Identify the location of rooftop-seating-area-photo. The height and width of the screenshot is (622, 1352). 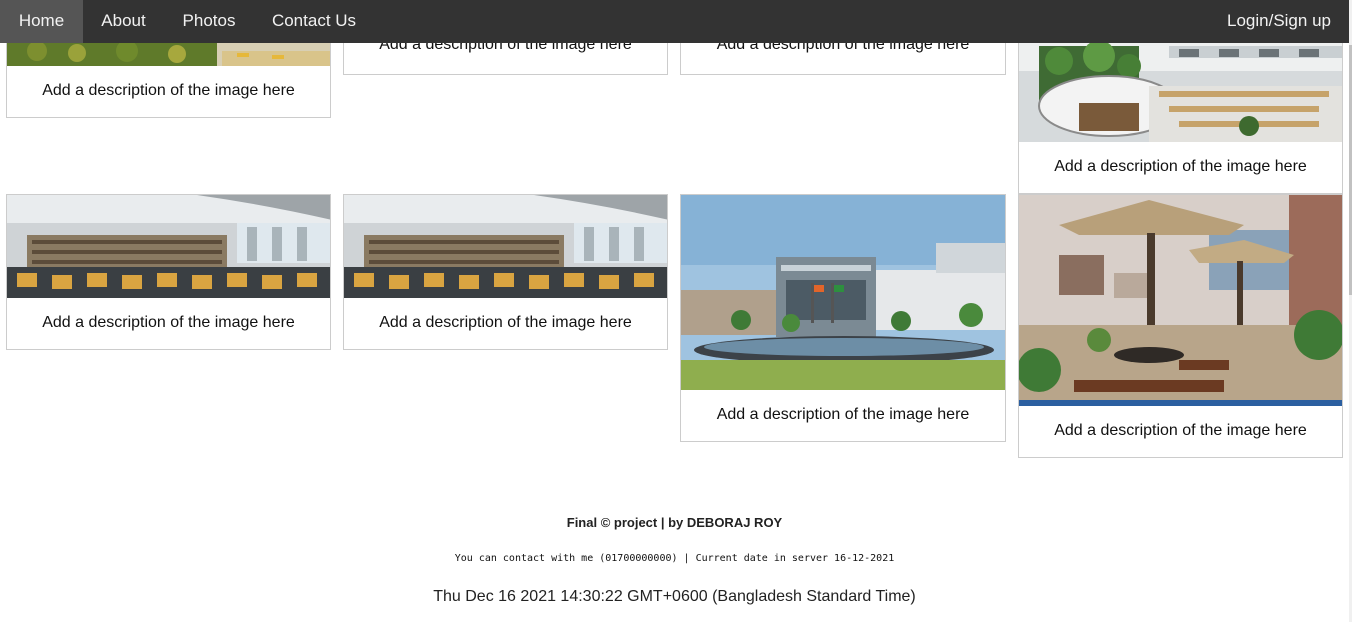
(1180, 300).